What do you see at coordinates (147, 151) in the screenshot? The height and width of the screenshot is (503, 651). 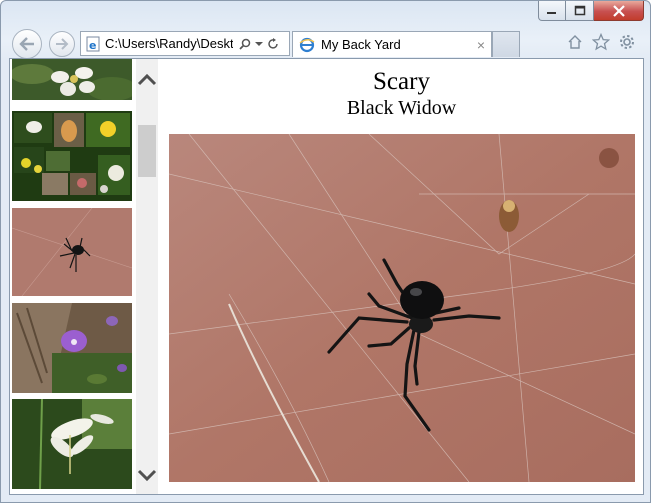 I see `scroll-thumb` at bounding box center [147, 151].